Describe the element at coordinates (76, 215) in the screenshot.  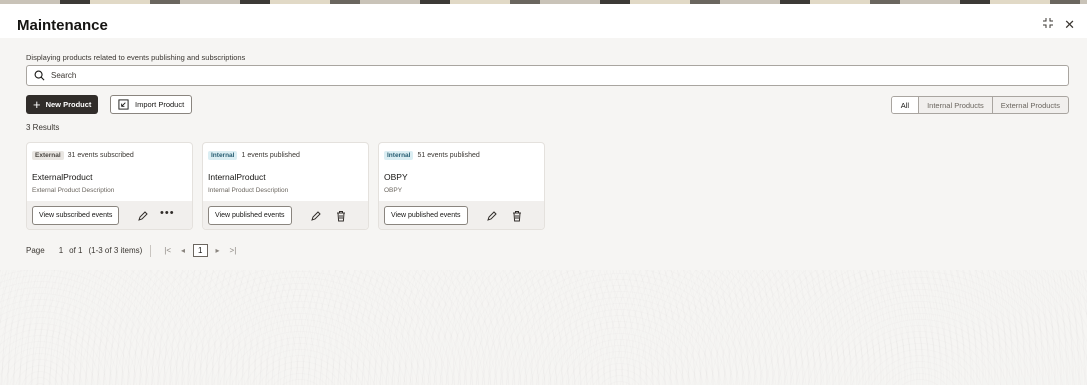
I see `view-subscribed-events-button: View subscribed events` at that location.